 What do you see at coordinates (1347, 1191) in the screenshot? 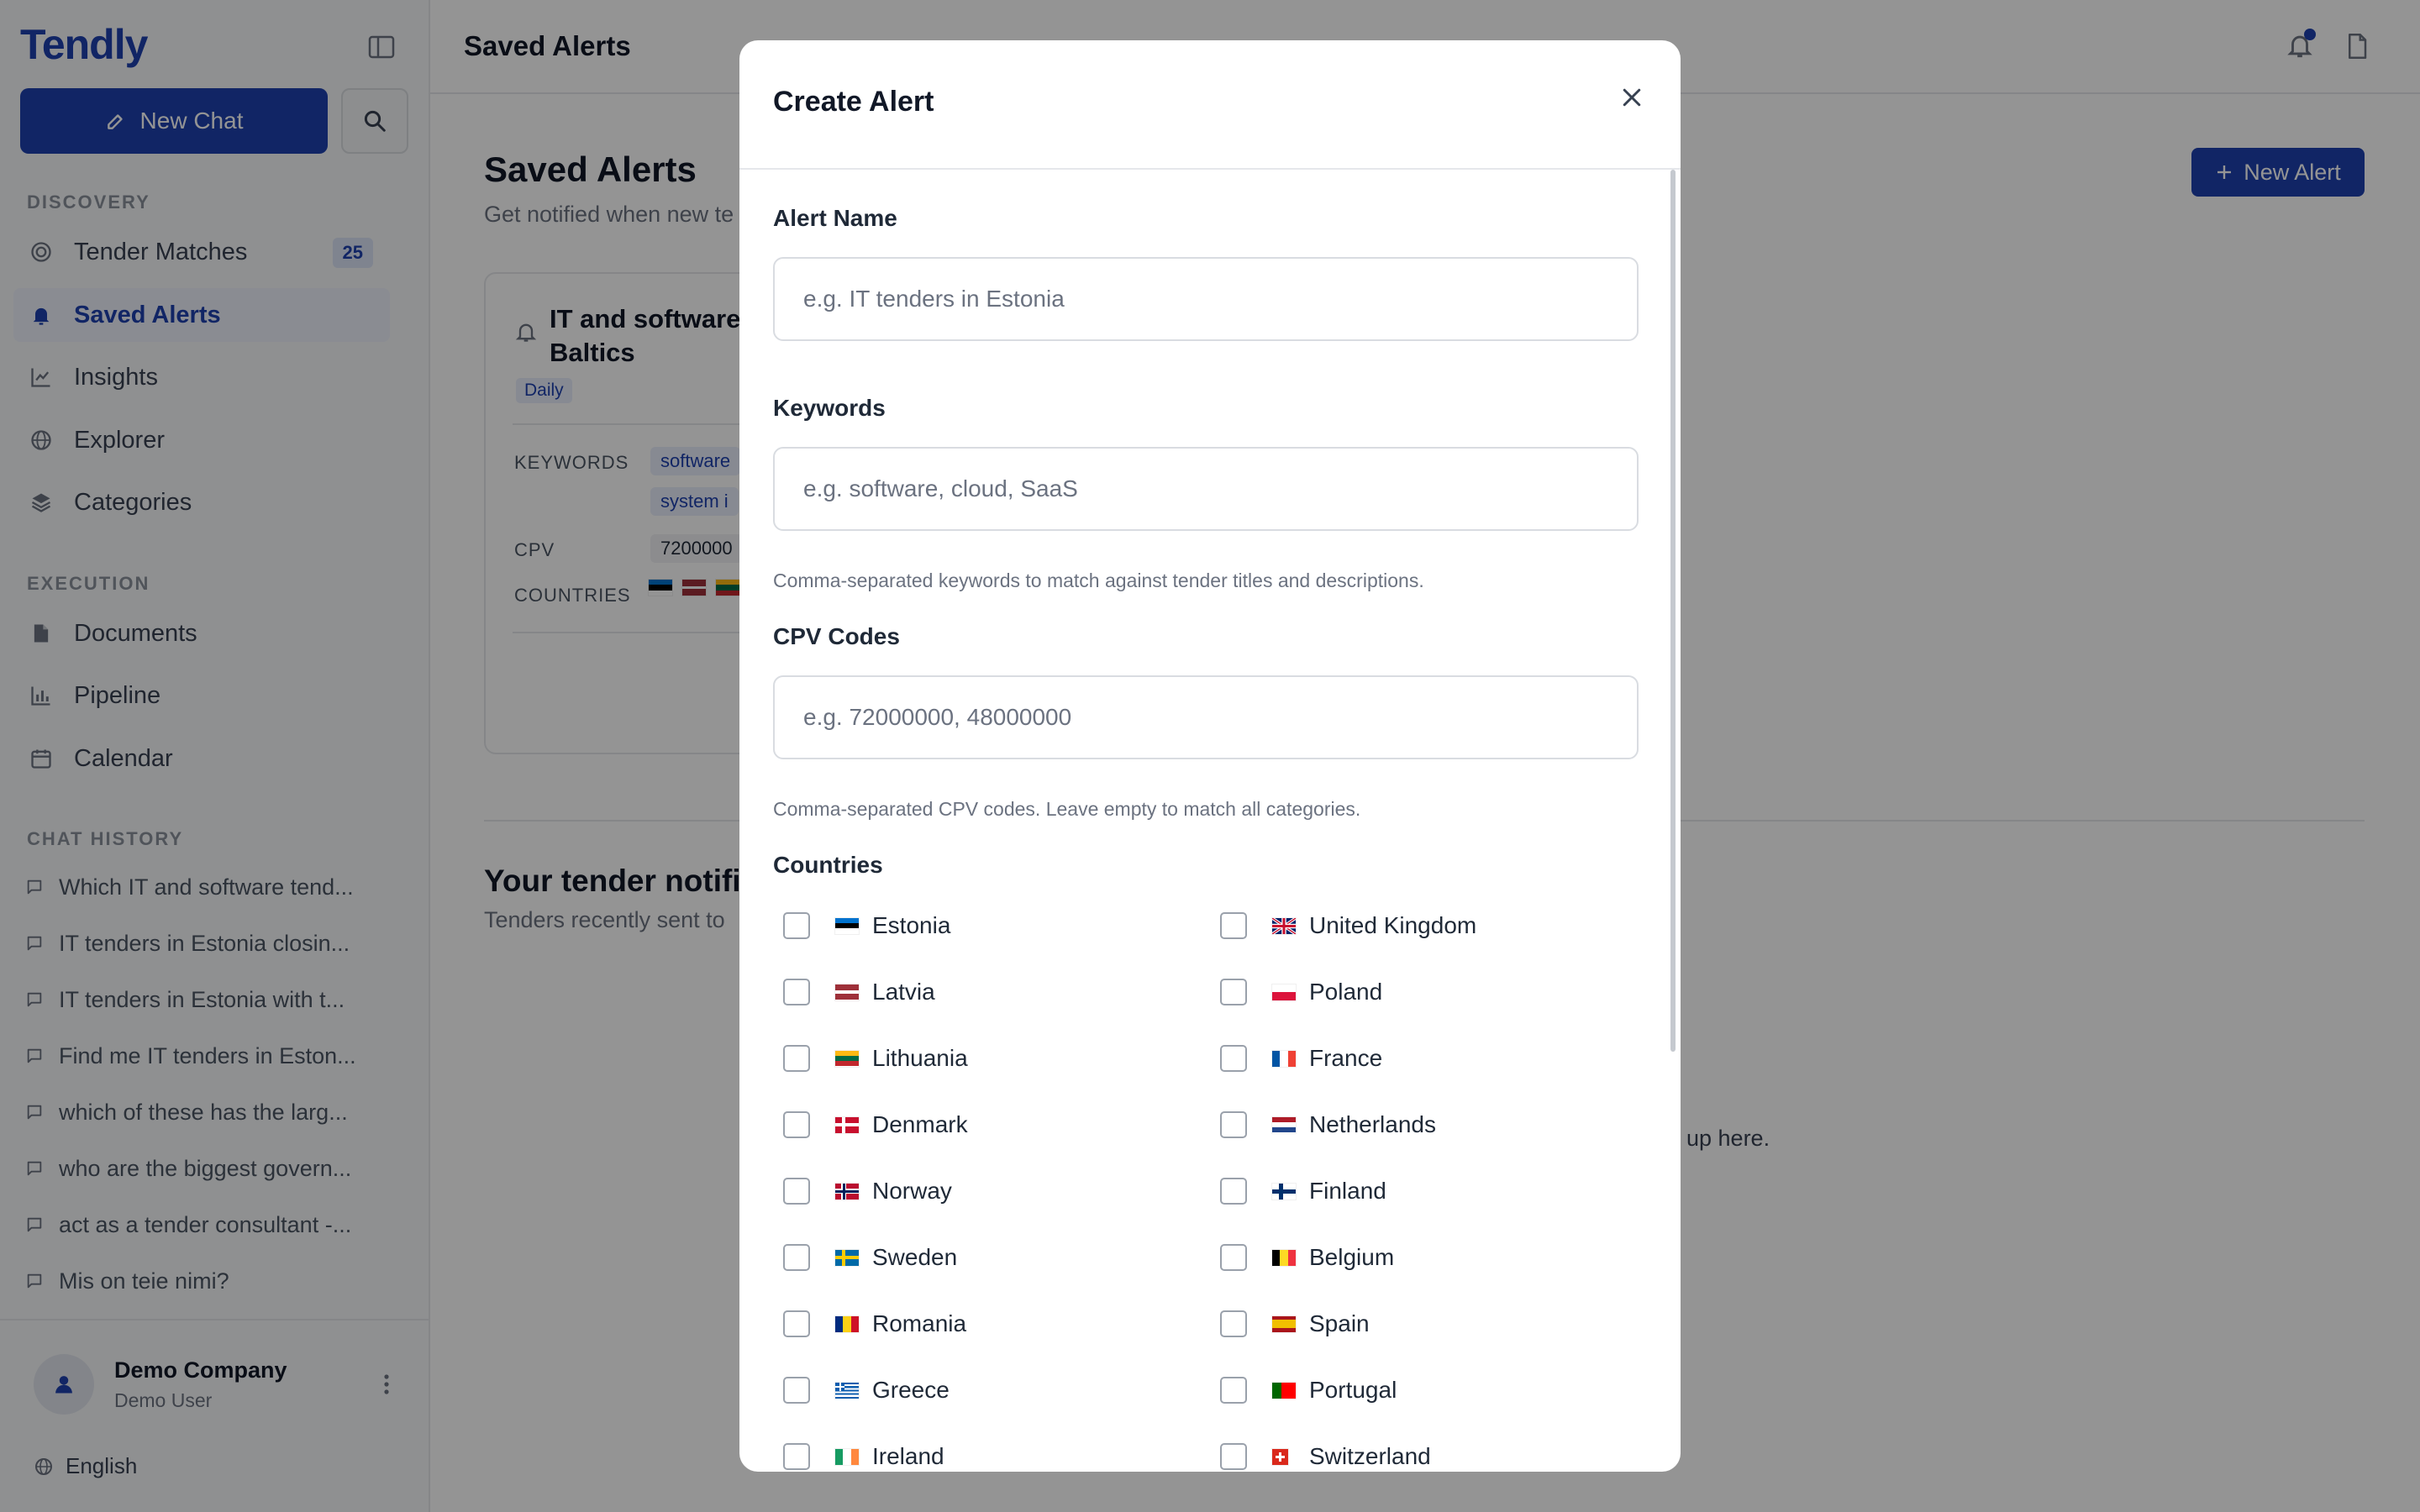
I see `country-label: Finland` at bounding box center [1347, 1191].